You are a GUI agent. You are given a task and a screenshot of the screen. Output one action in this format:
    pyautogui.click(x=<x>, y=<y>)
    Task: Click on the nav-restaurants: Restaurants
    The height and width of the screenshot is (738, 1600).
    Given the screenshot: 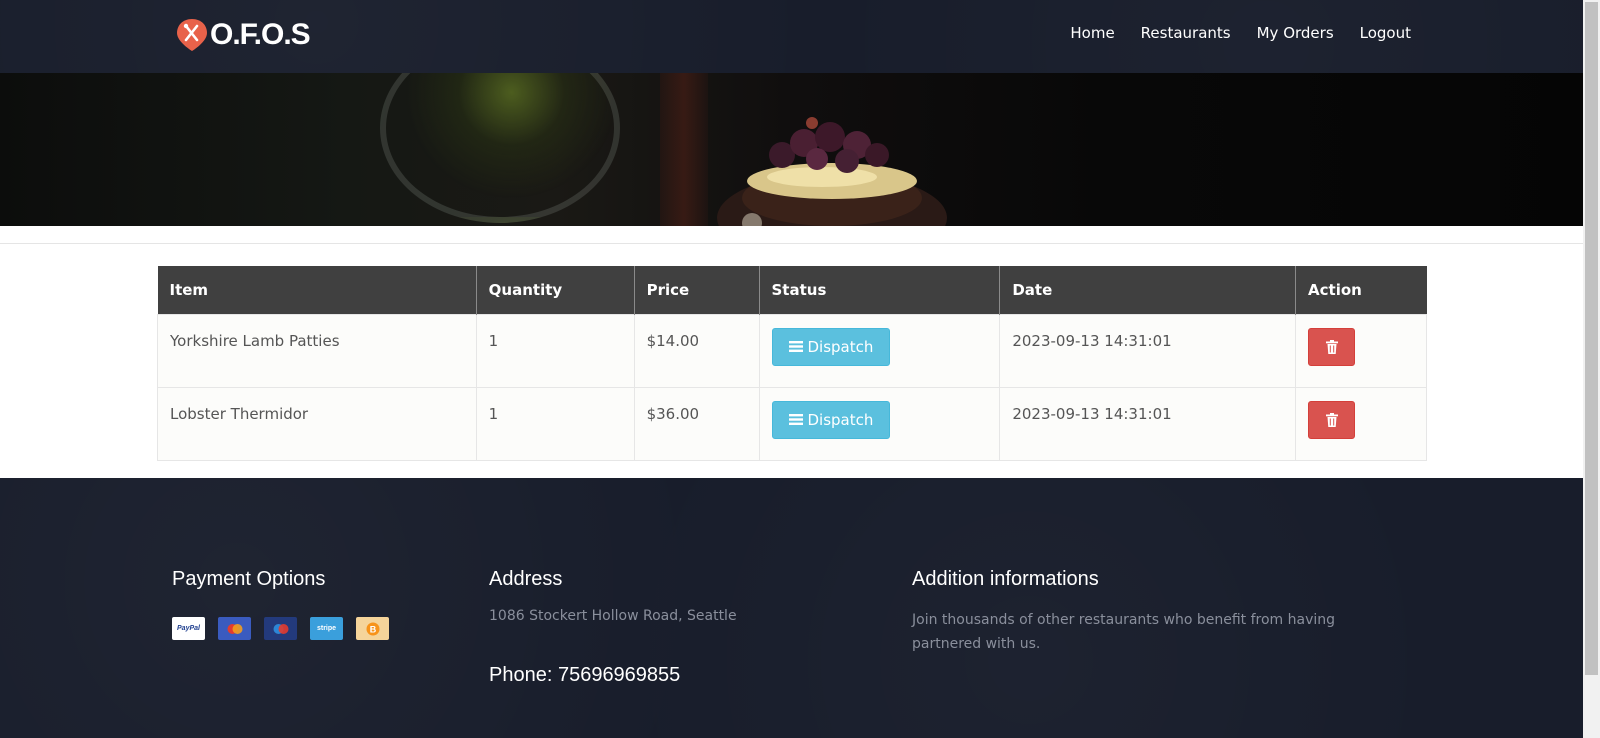 What is the action you would take?
    pyautogui.click(x=1186, y=33)
    